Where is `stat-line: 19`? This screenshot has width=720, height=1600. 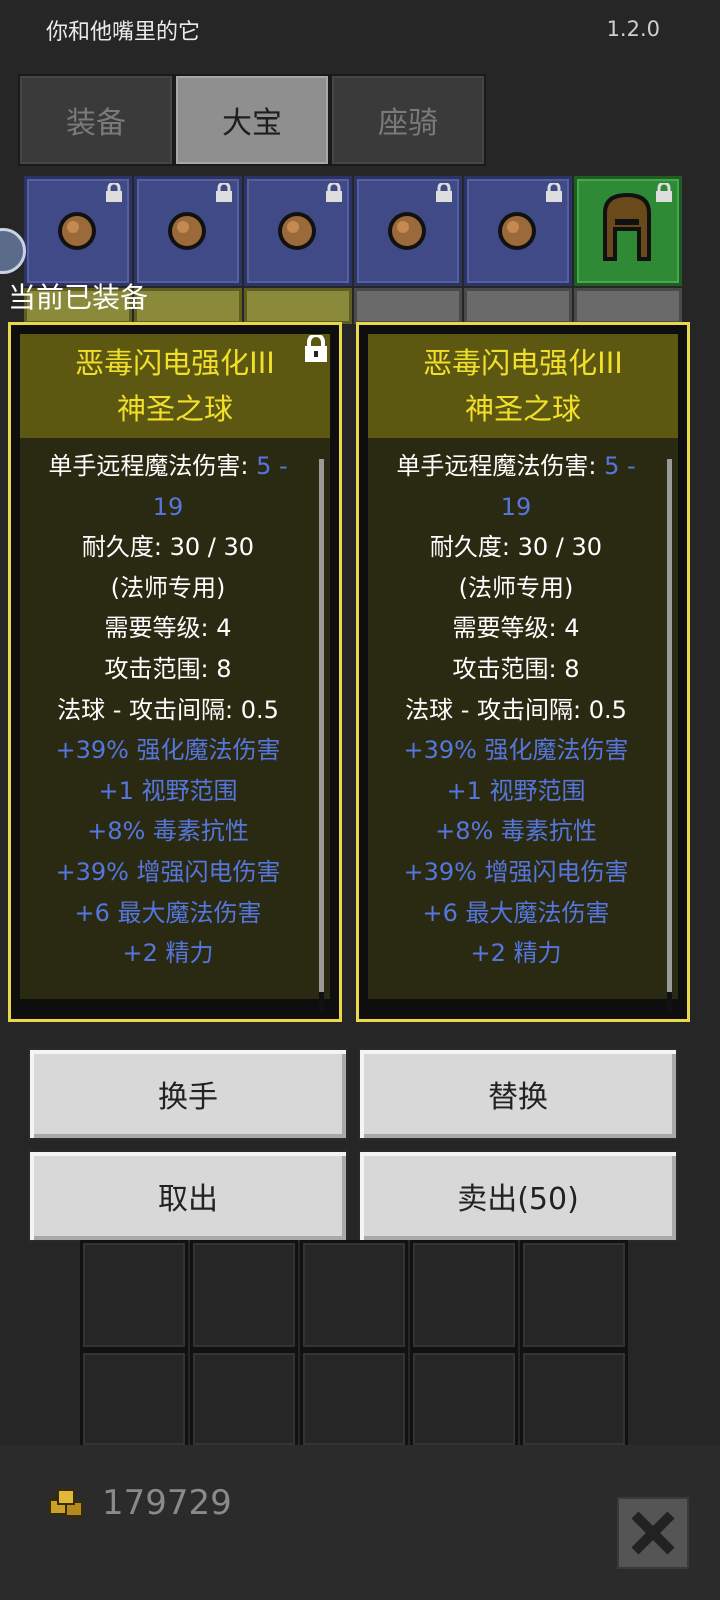
stat-line: 19 is located at coordinates (168, 507).